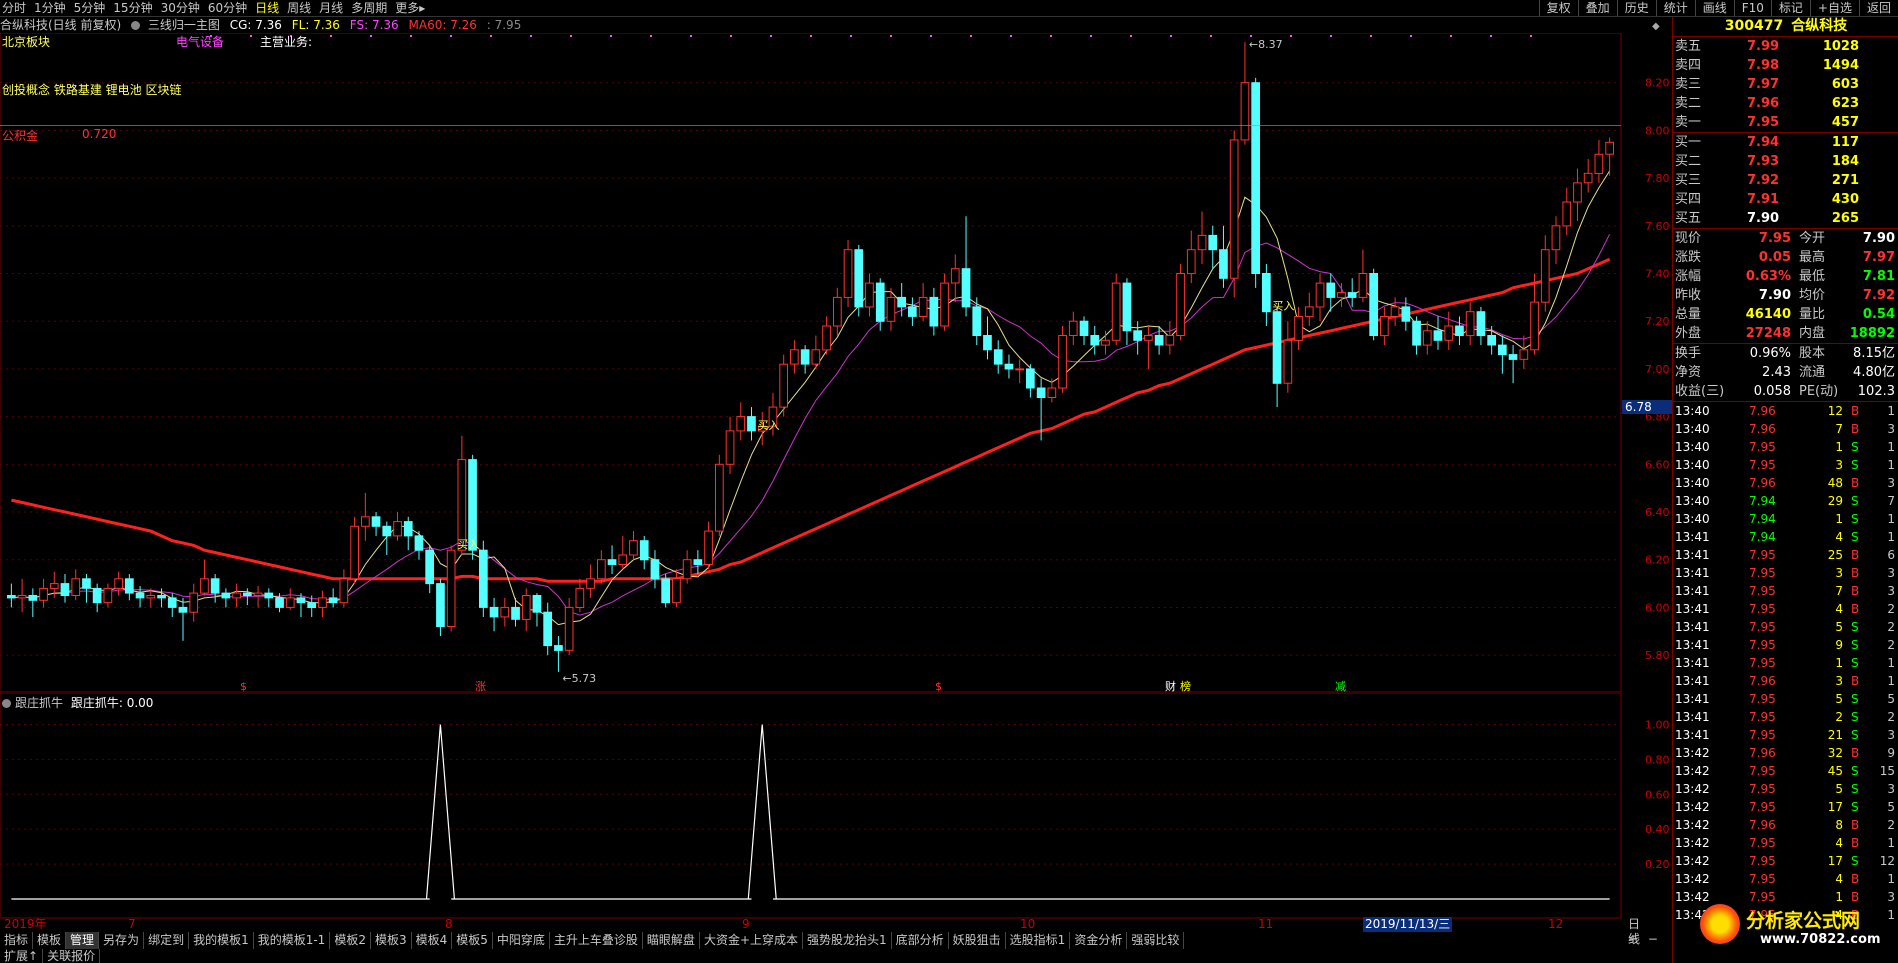  Describe the element at coordinates (17, 940) in the screenshot. I see `template-tab: 指标` at that location.